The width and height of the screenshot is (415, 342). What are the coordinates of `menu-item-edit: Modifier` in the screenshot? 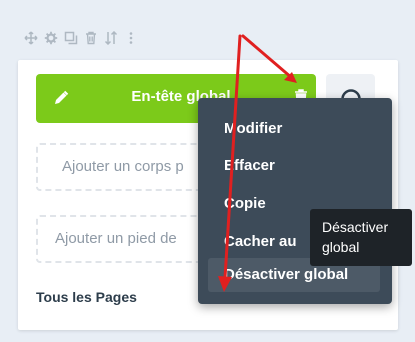 It's located at (253, 128).